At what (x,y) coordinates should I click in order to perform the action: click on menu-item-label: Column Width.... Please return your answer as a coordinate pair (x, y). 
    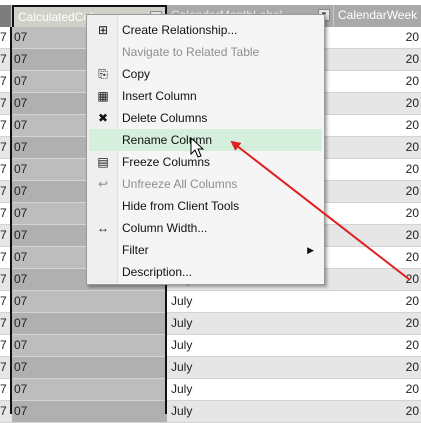
    Looking at the image, I should click on (165, 228).